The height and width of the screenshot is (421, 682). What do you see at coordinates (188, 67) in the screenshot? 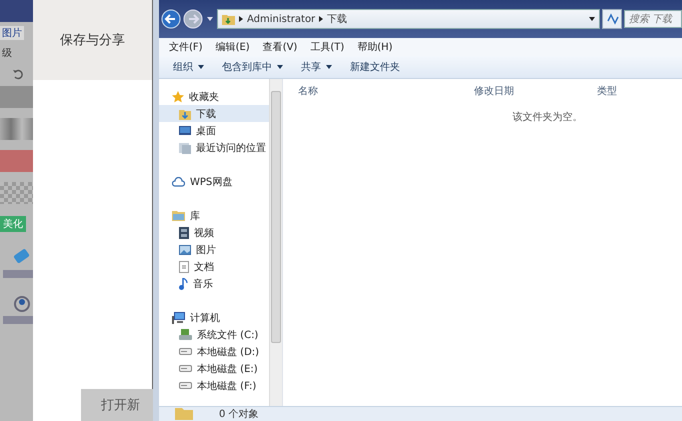
I see `toolbar-button: 组织` at bounding box center [188, 67].